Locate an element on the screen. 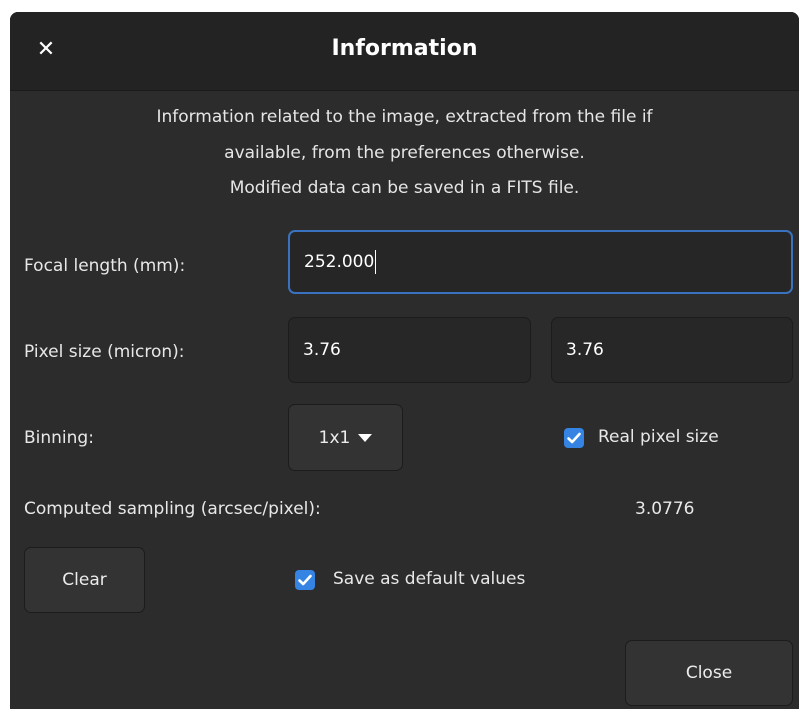 This screenshot has height=709, width=799. pixel-size-y-input: 3.76 is located at coordinates (672, 350).